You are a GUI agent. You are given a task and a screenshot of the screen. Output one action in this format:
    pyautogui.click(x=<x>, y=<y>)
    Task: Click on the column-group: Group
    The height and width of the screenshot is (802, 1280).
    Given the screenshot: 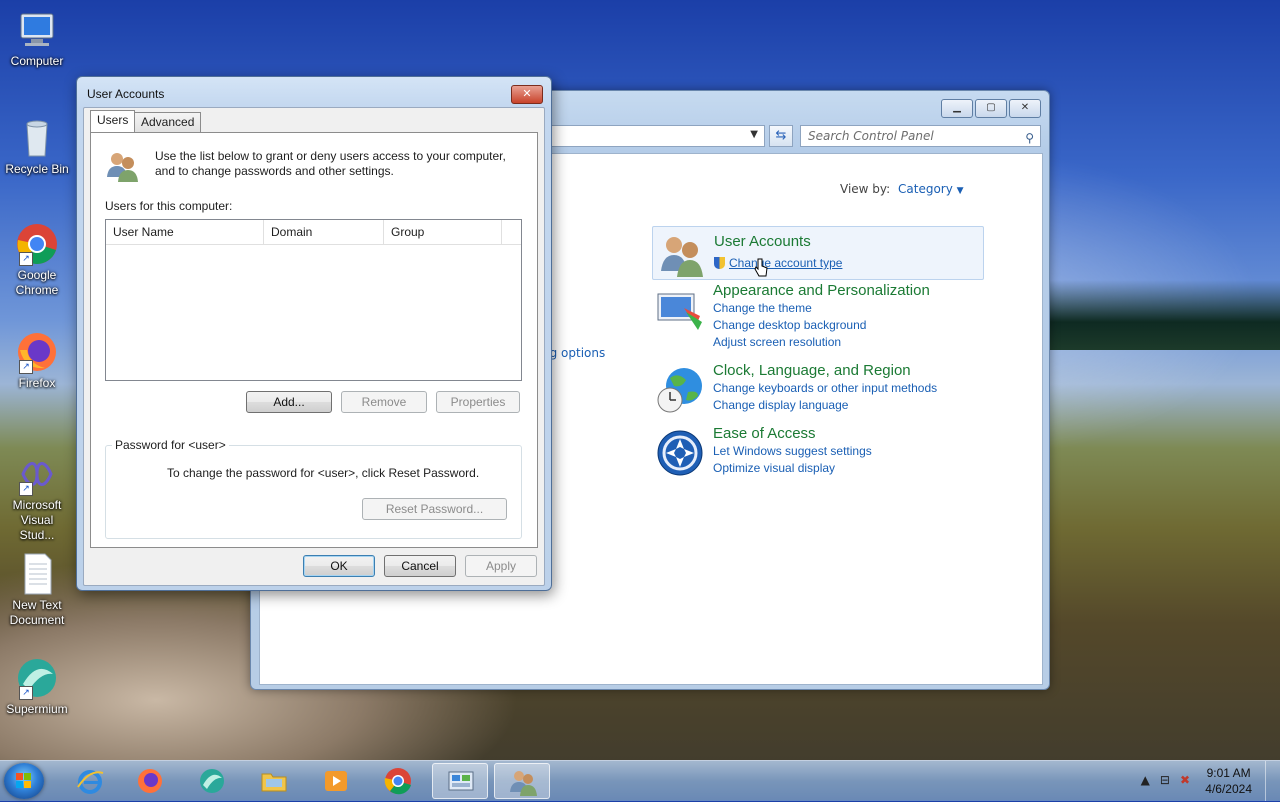 What is the action you would take?
    pyautogui.click(x=443, y=232)
    